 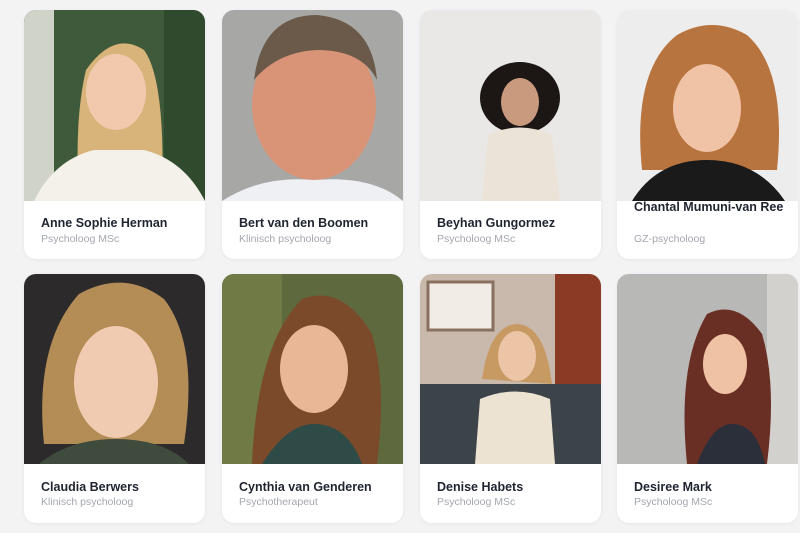 What do you see at coordinates (496, 223) in the screenshot?
I see `member-name: Beyhan Gungormez` at bounding box center [496, 223].